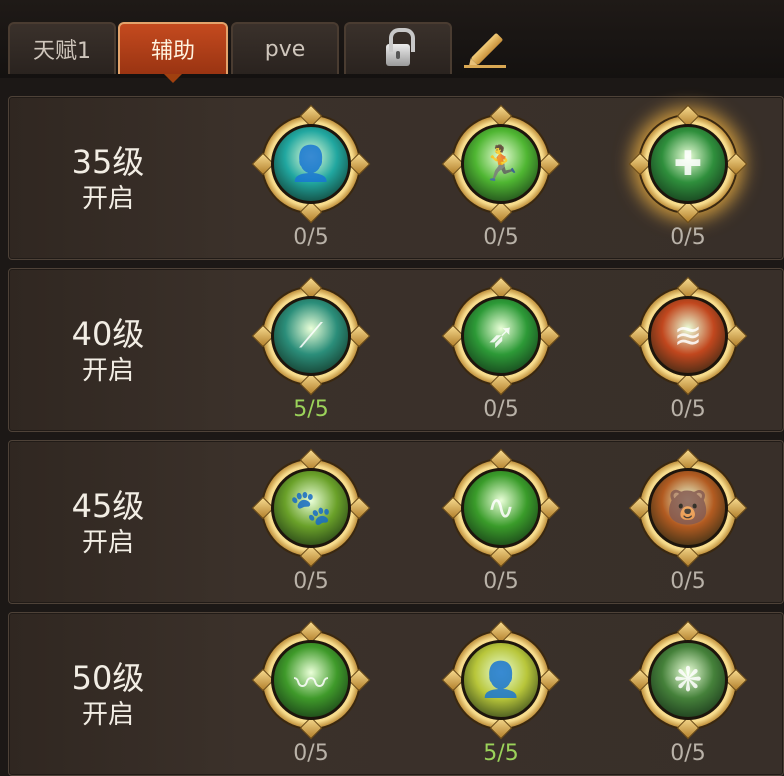  I want to click on silhouette-figure-icon: 👤, so click(311, 164).